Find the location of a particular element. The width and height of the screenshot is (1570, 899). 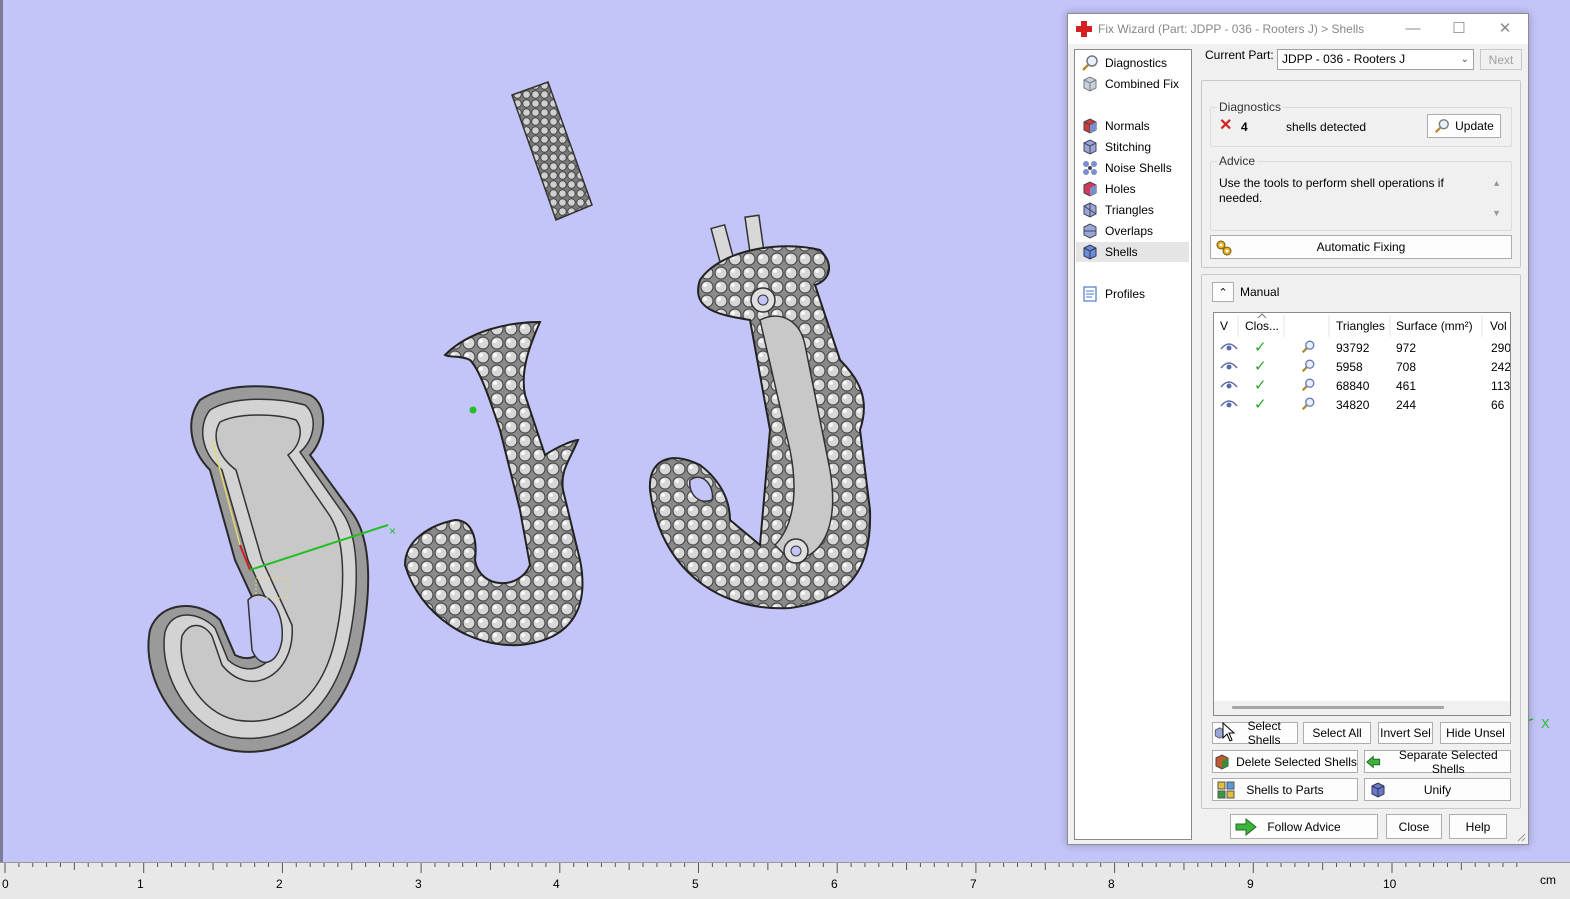

next-button: Next is located at coordinates (1501, 59).